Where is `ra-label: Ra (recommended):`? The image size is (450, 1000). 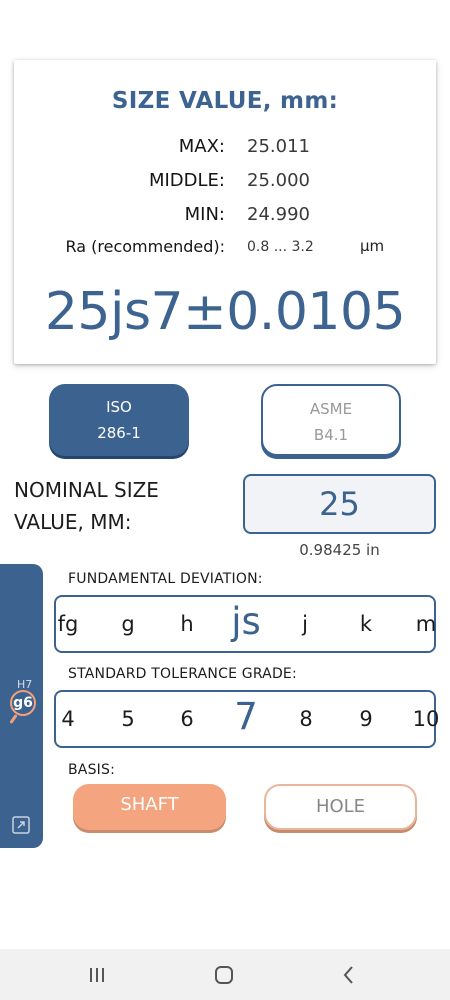 ra-label: Ra (recommended): is located at coordinates (145, 246).